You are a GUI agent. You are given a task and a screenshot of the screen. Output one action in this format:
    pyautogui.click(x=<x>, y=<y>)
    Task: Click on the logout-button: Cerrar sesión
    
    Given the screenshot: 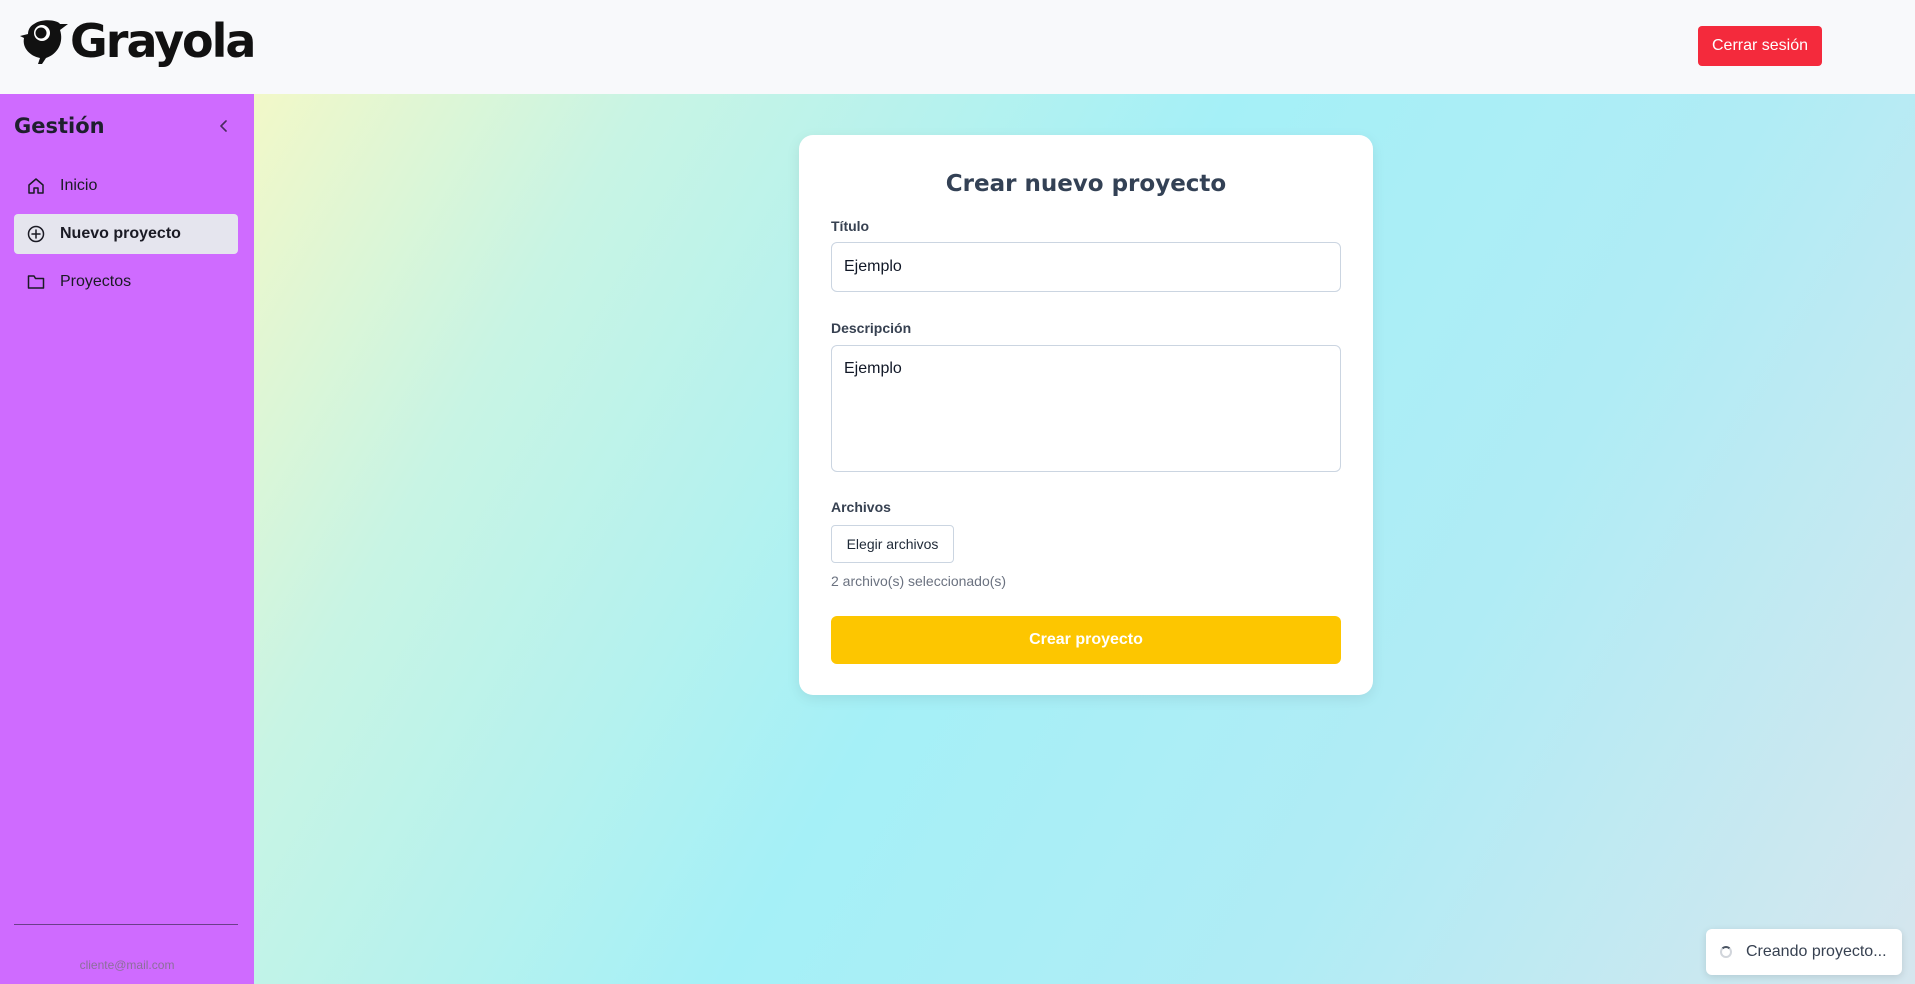 What is the action you would take?
    pyautogui.click(x=1760, y=46)
    